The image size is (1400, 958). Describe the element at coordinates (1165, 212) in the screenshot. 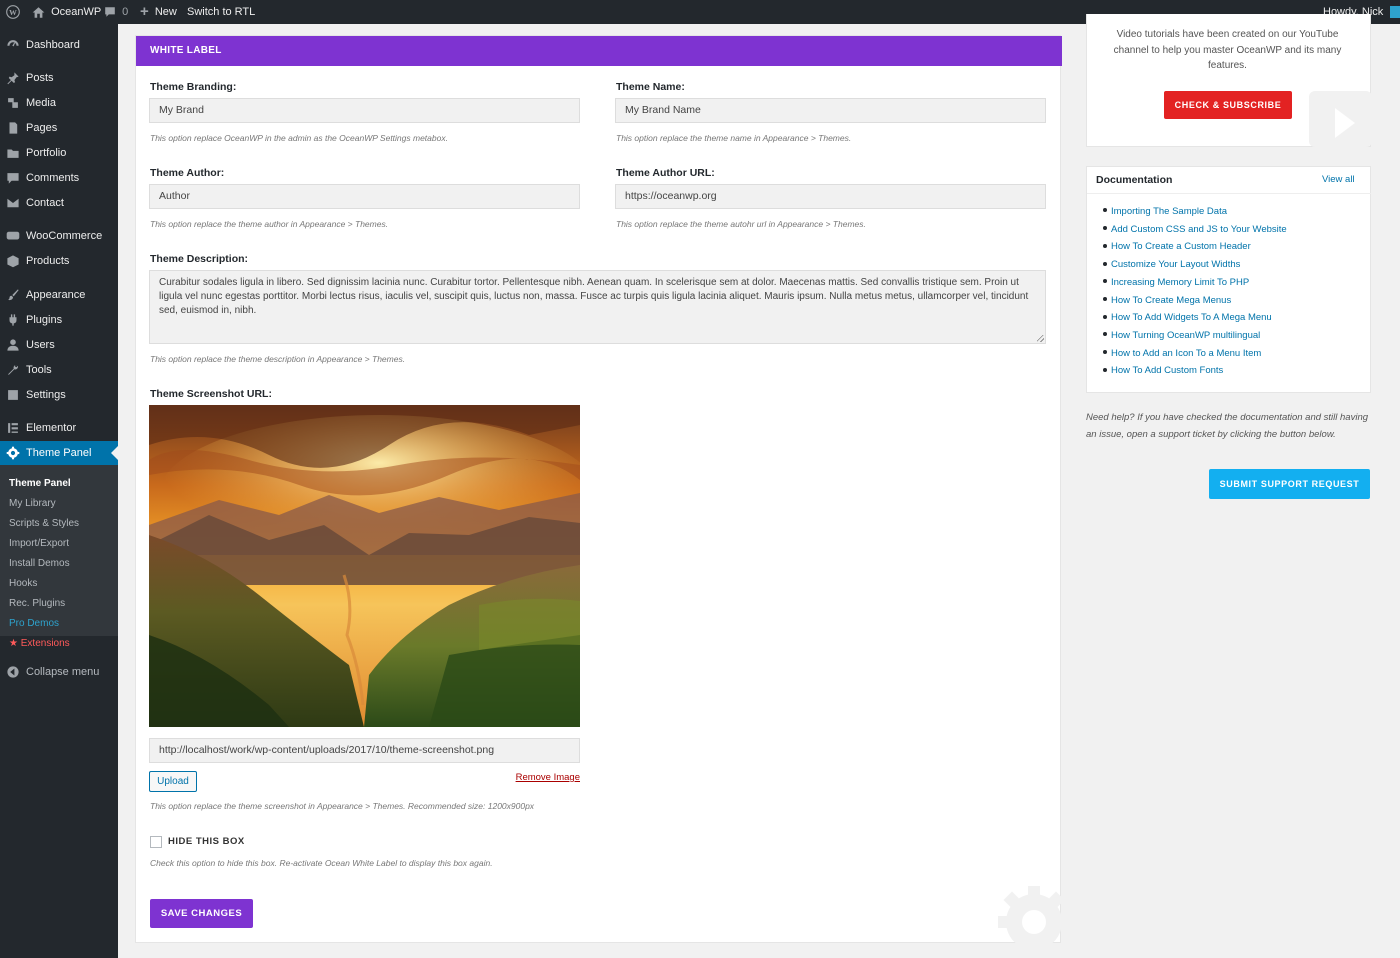

I see `doc-link: Importing The Sample Data` at that location.